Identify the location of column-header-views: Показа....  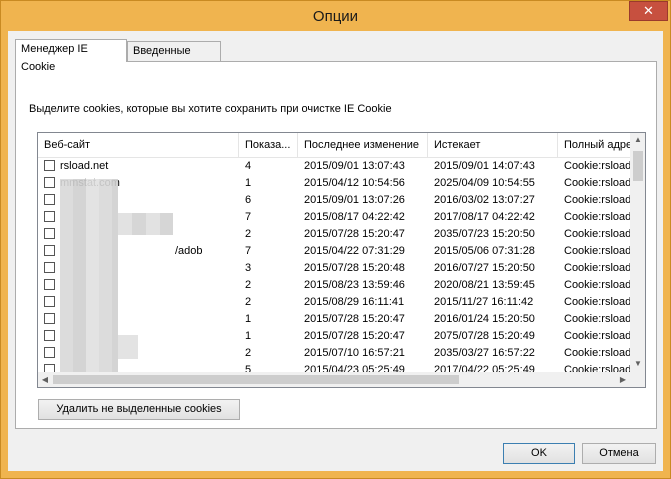
(268, 145).